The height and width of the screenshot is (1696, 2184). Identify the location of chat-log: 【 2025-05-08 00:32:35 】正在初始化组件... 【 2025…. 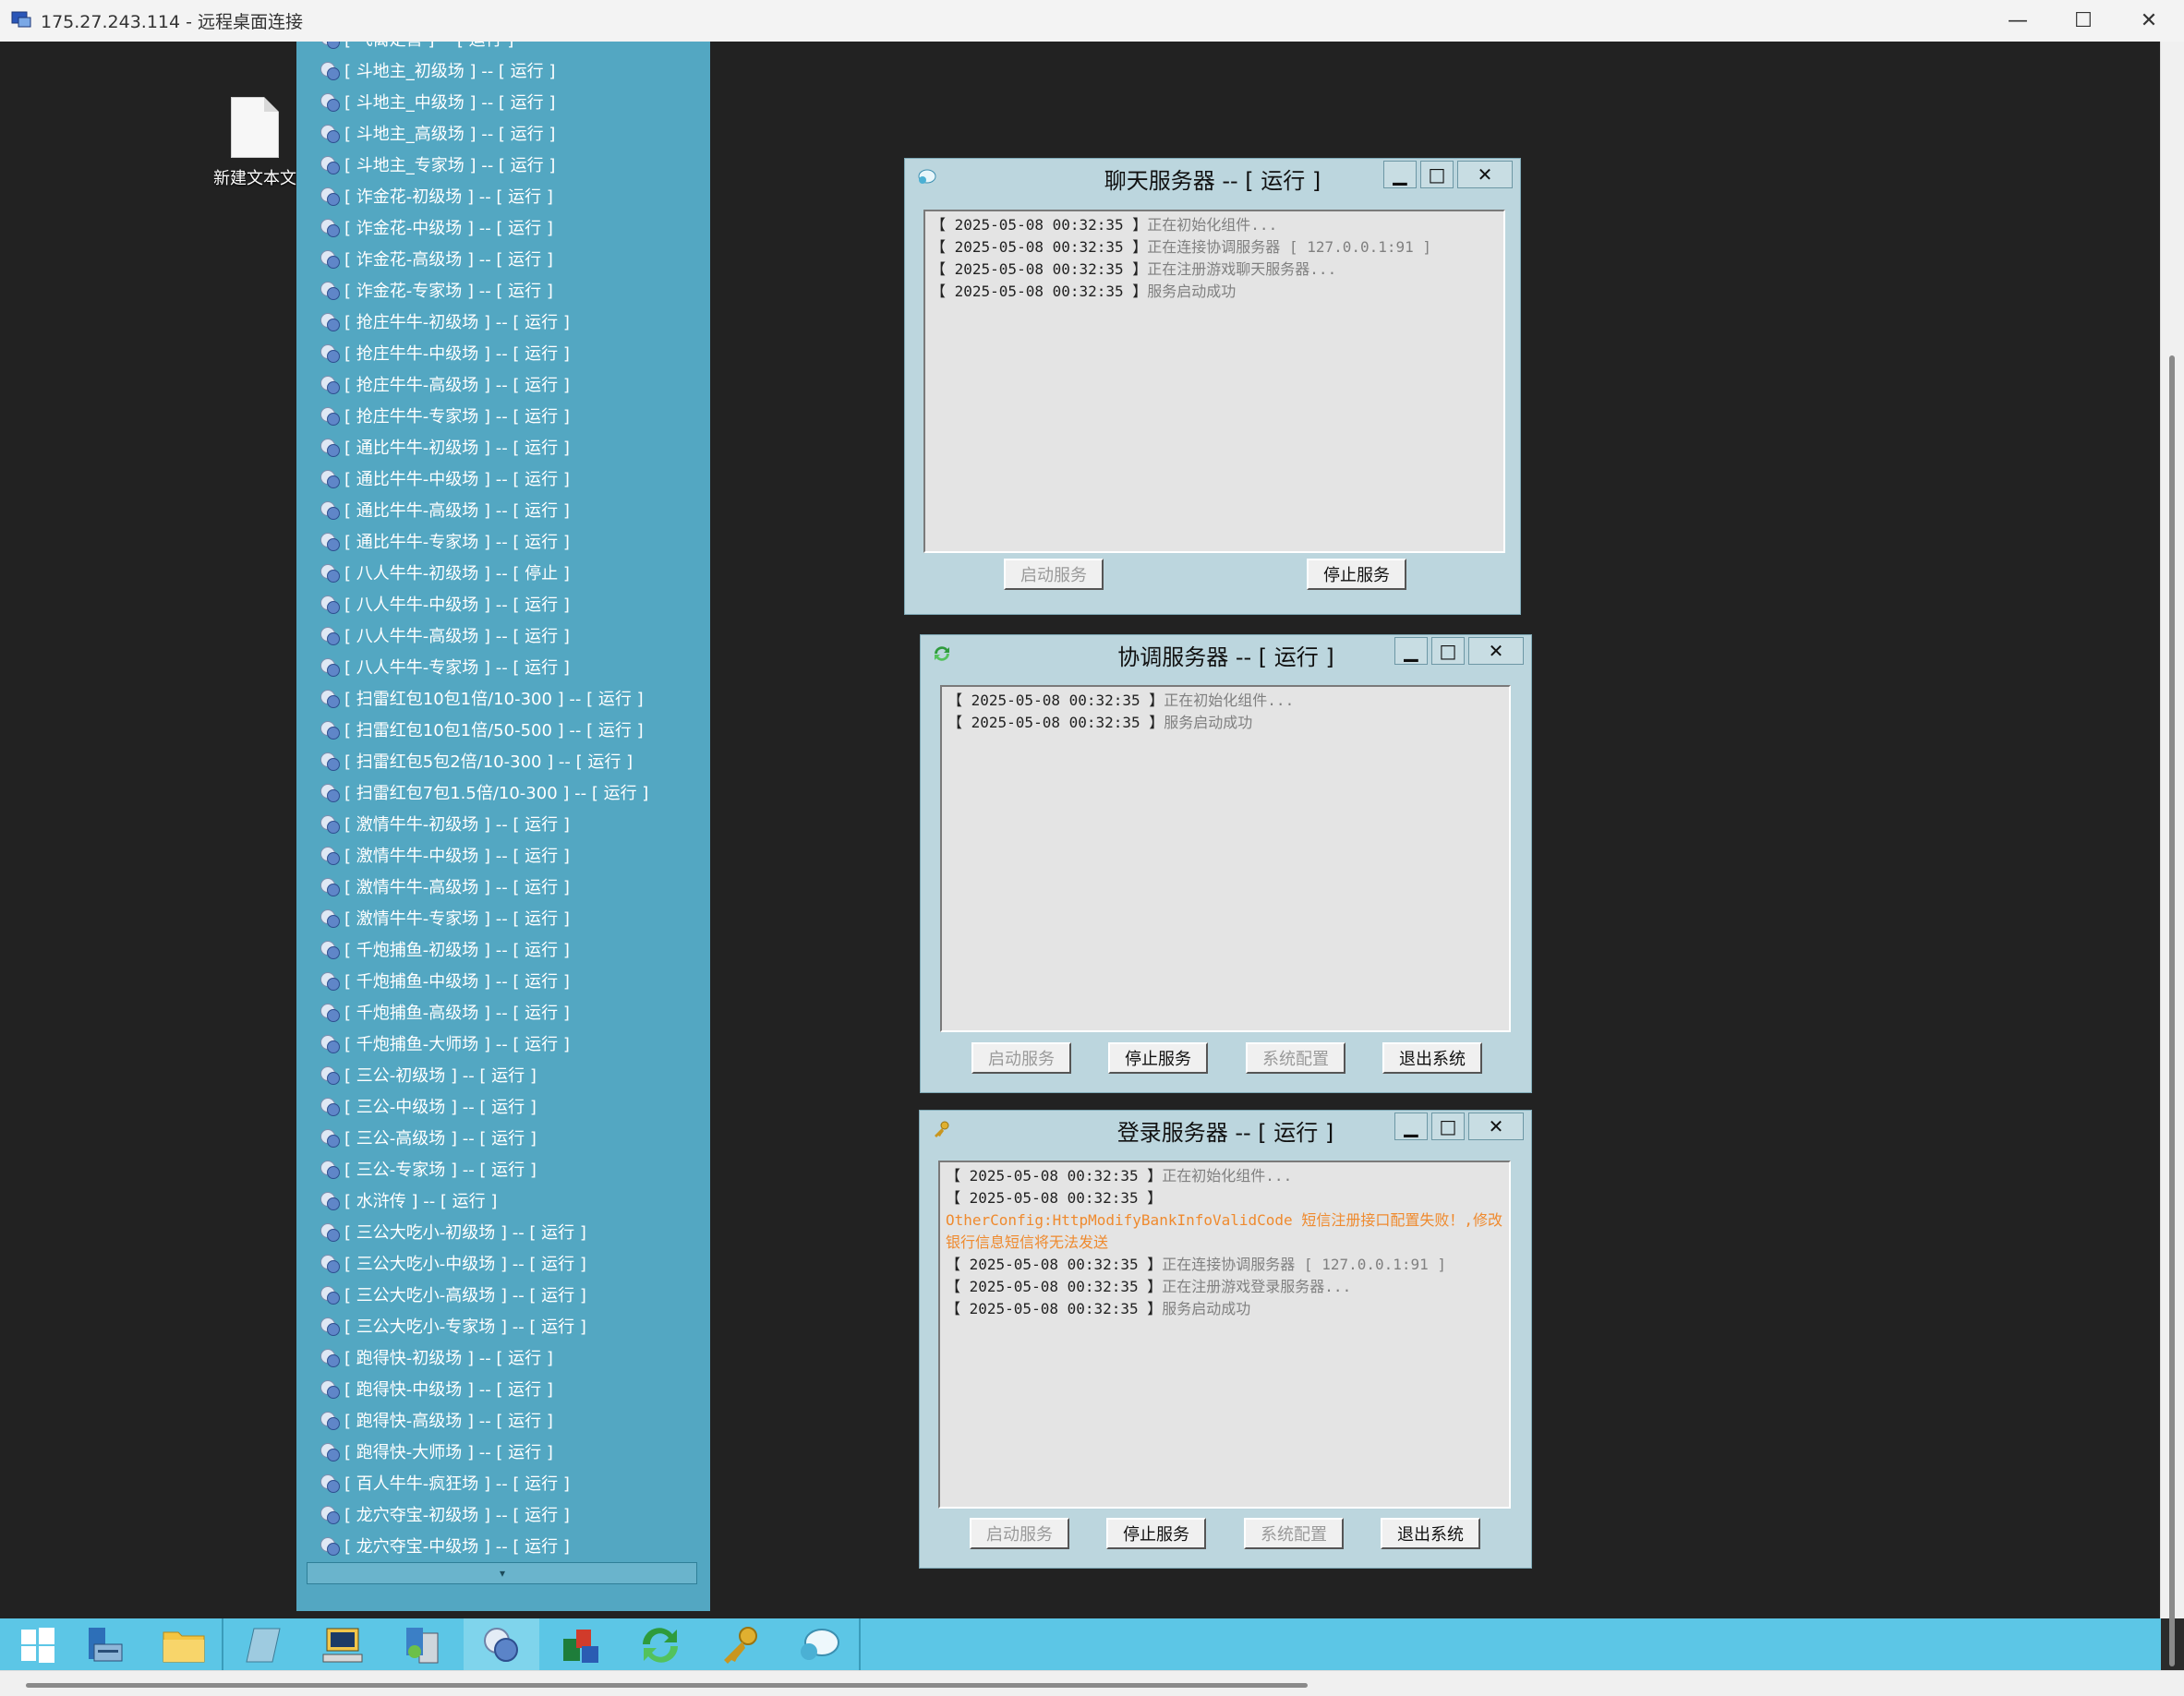
(1214, 381).